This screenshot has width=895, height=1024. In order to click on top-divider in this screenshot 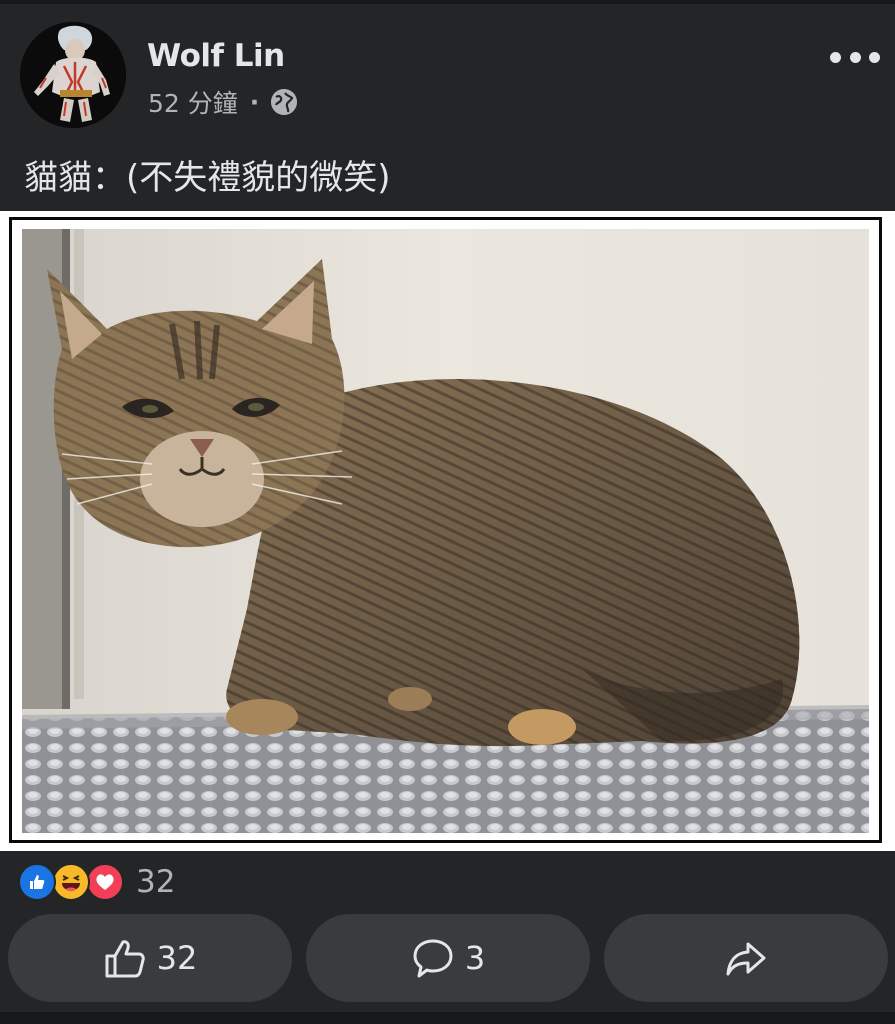, I will do `click(447, 2)`.